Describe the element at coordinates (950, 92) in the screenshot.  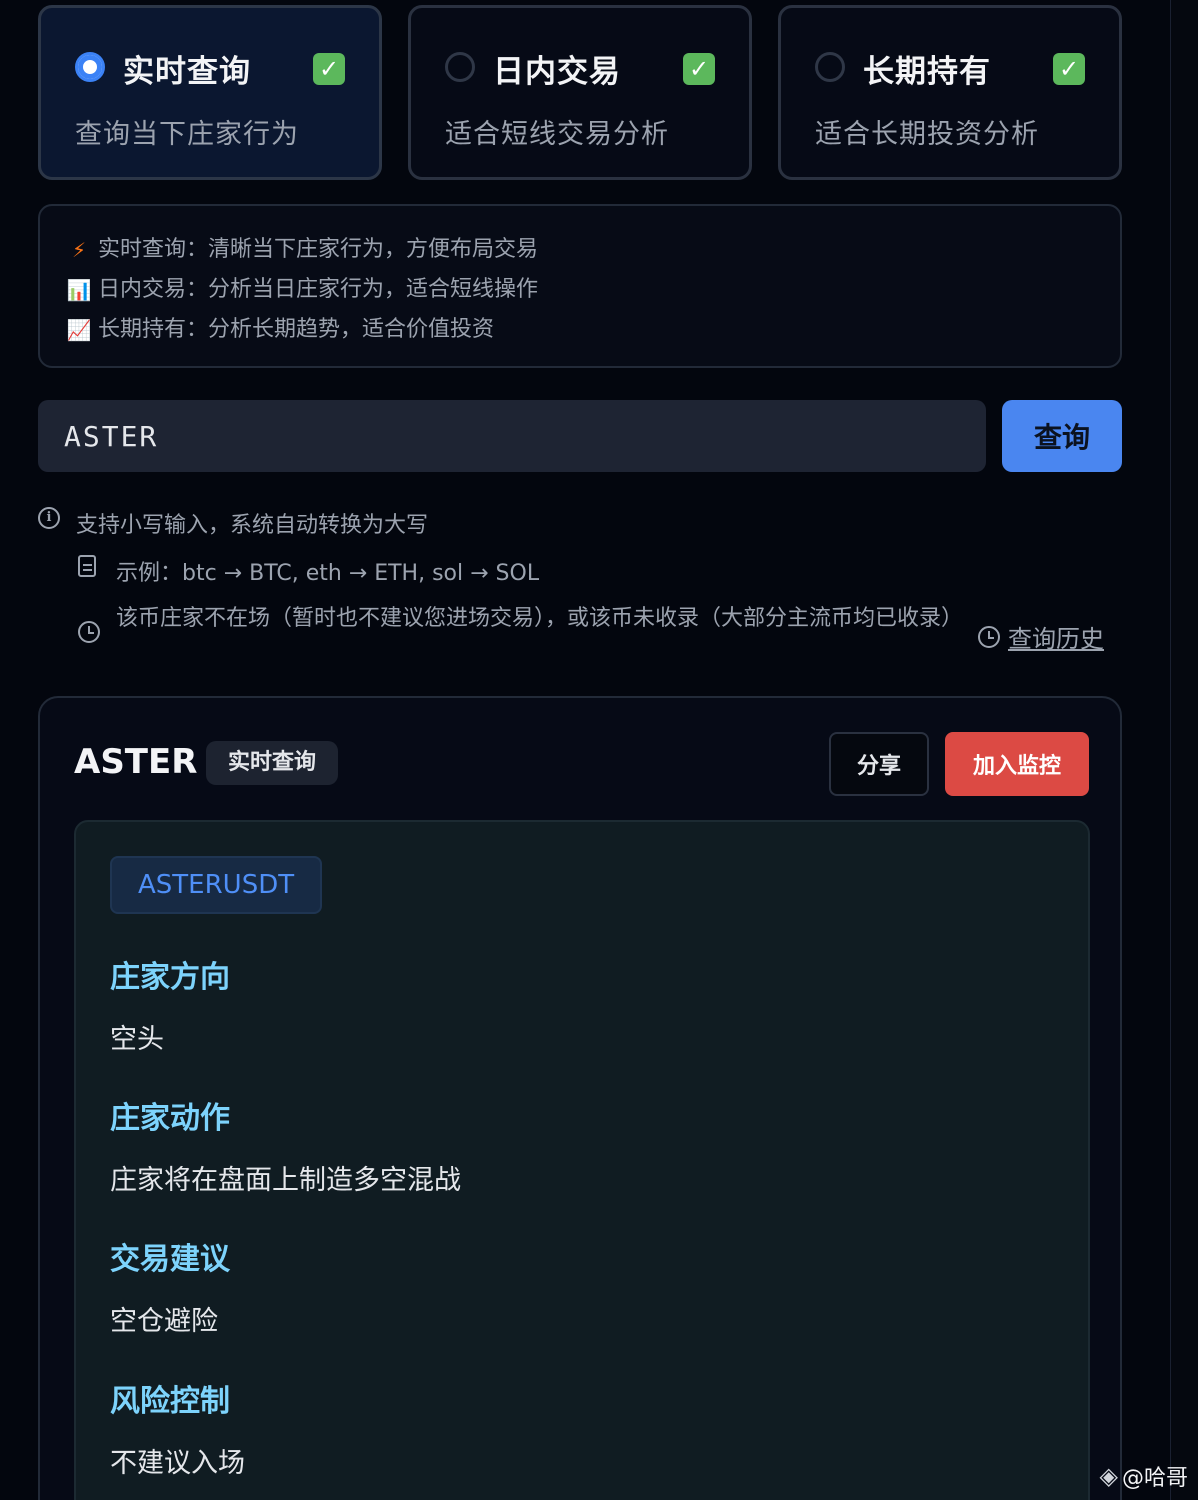
I see `mode-card-longterm: 长期持有 ✓ 适合长期投资分析` at that location.